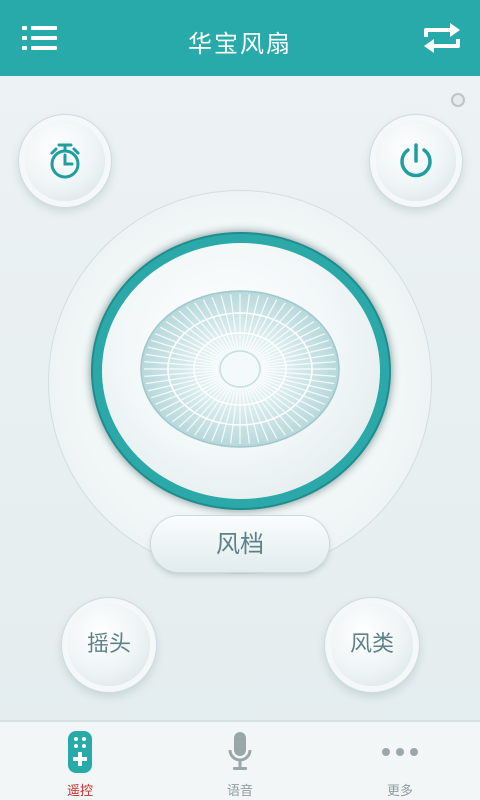 The height and width of the screenshot is (800, 480). I want to click on bottom-tab-bar: 遥控 语音 更多, so click(240, 760).